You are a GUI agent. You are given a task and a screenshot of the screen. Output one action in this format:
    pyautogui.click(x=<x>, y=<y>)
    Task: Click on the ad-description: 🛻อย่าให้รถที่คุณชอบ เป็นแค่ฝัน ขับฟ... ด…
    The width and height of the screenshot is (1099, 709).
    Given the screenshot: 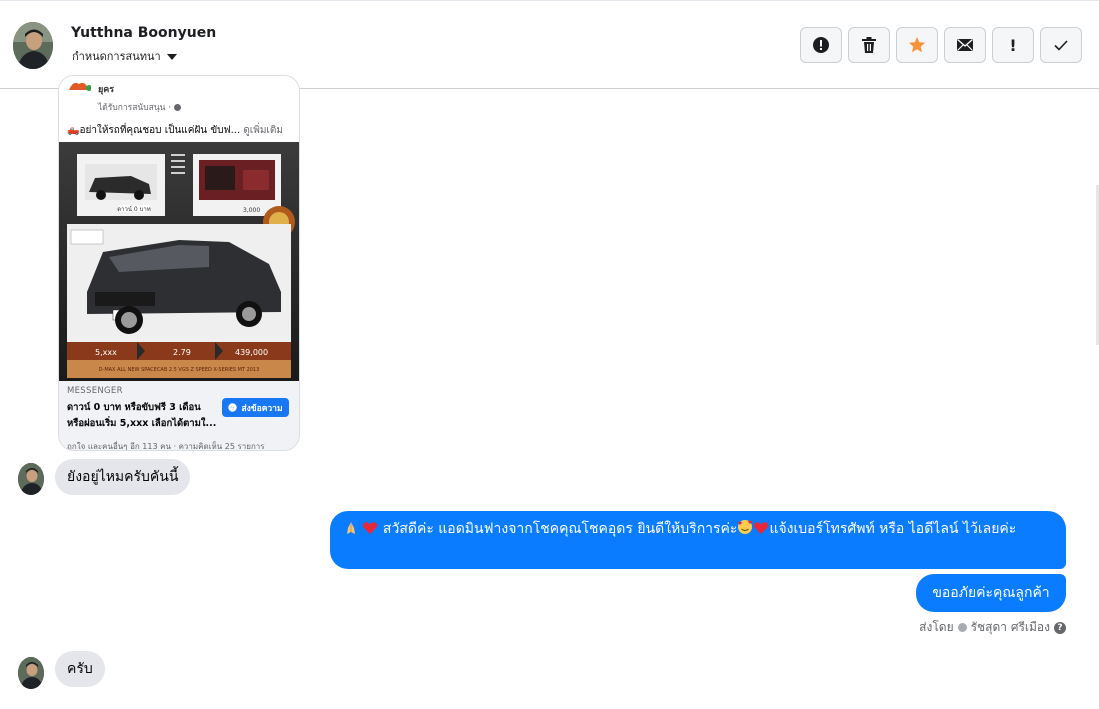 What is the action you would take?
    pyautogui.click(x=175, y=130)
    